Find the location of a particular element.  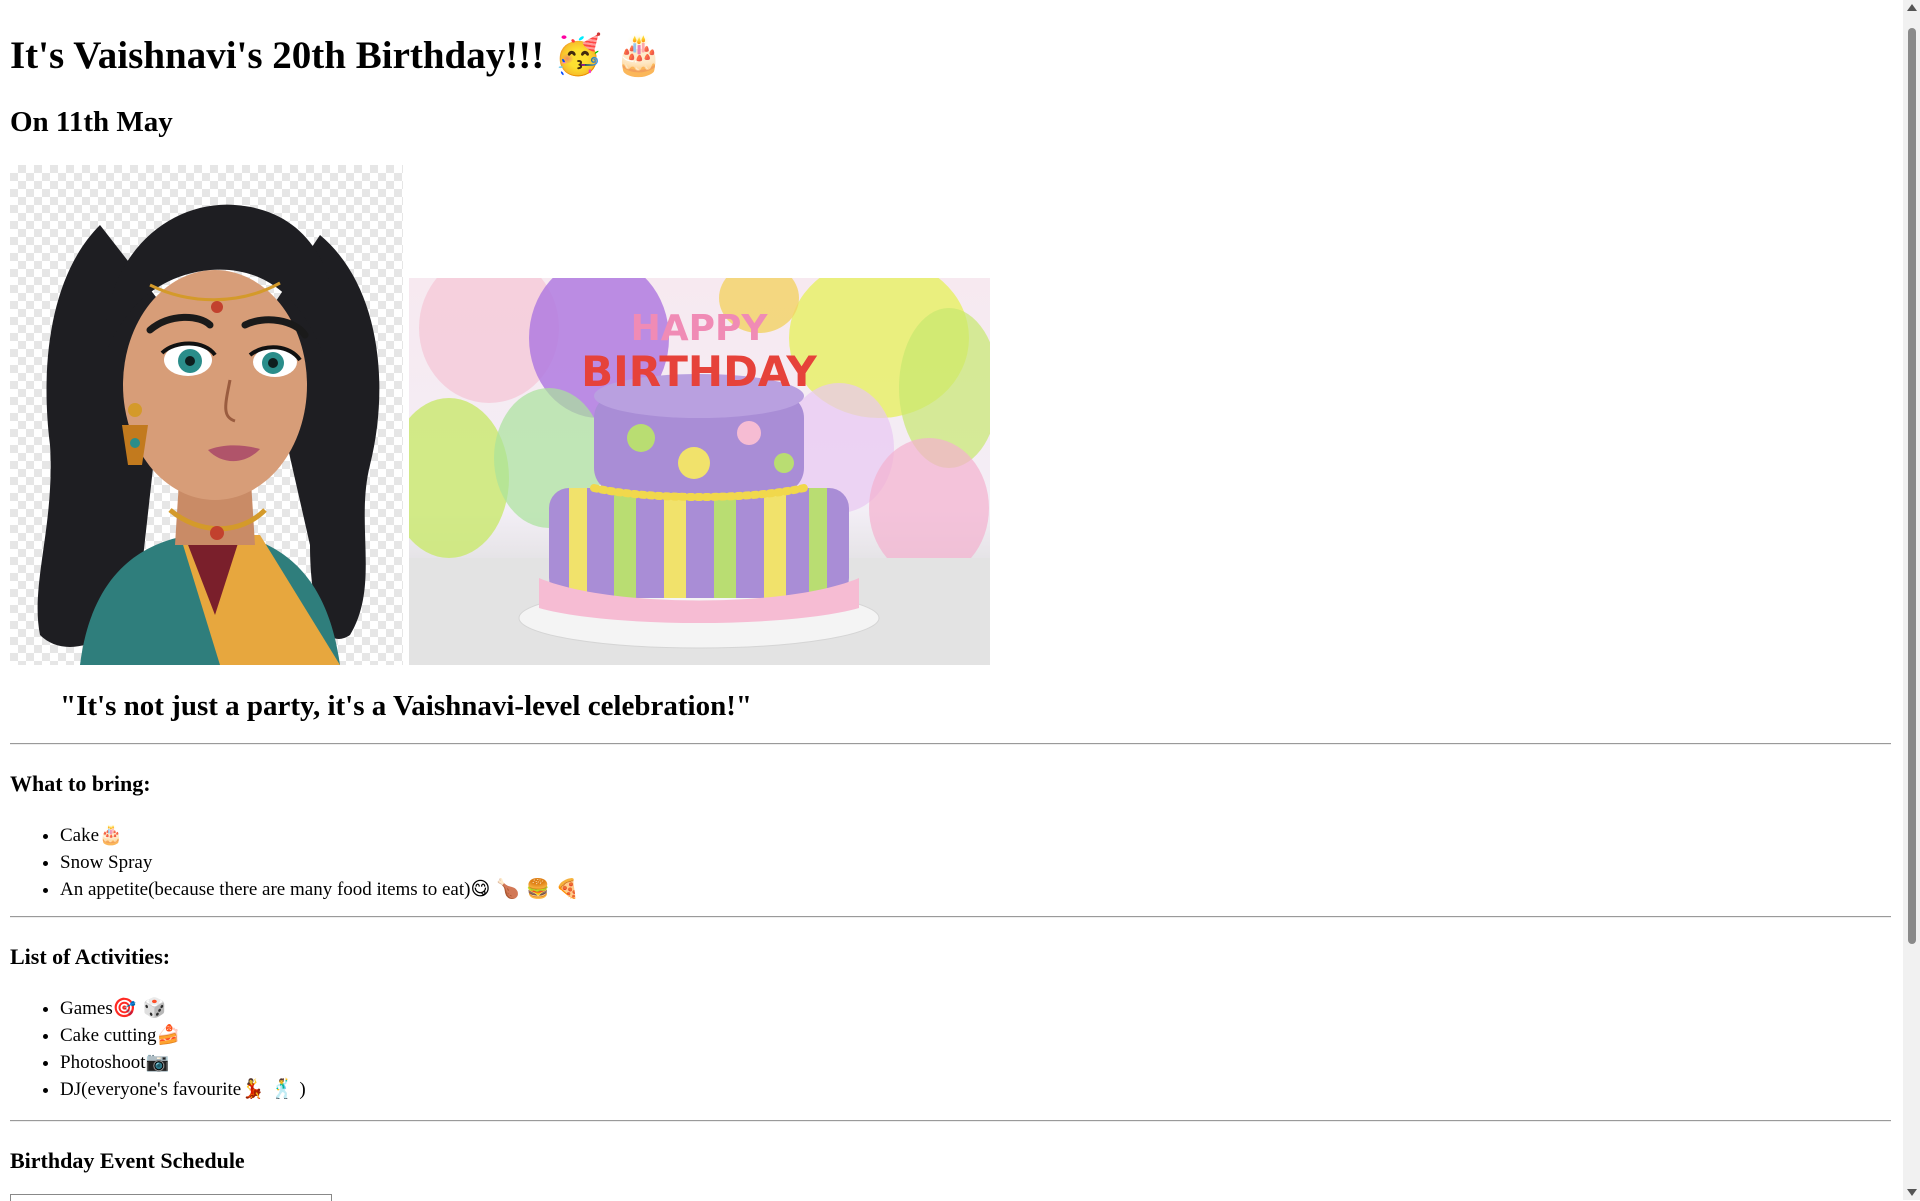

list-item: Snow Spray is located at coordinates (319, 862).